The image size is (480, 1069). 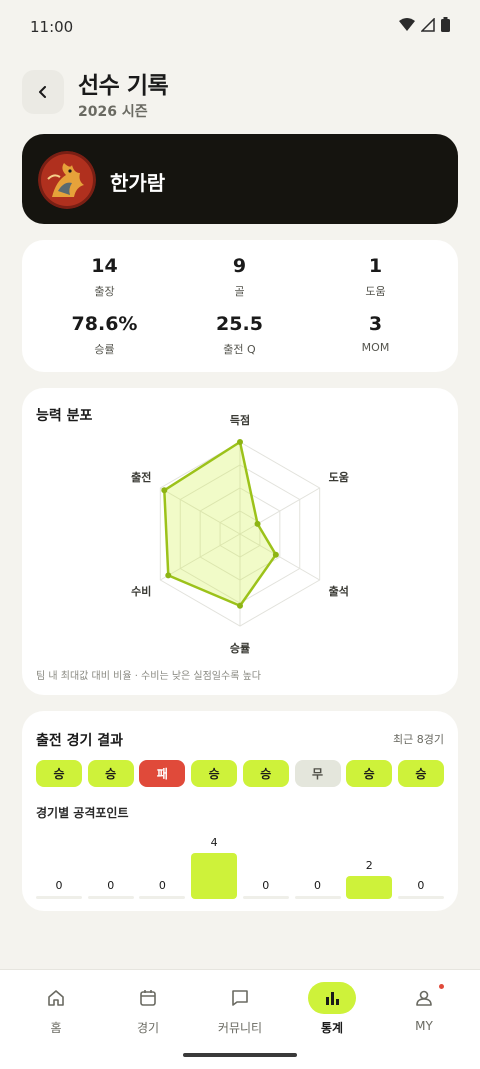 I want to click on points-bar: 2, so click(x=369, y=864).